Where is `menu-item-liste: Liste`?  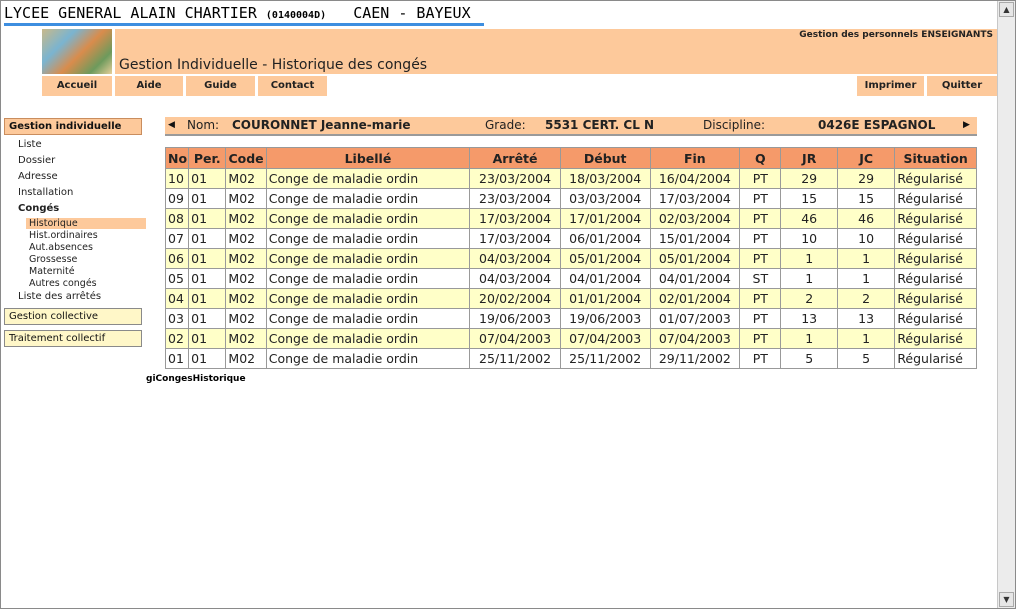
menu-item-liste: Liste is located at coordinates (30, 144).